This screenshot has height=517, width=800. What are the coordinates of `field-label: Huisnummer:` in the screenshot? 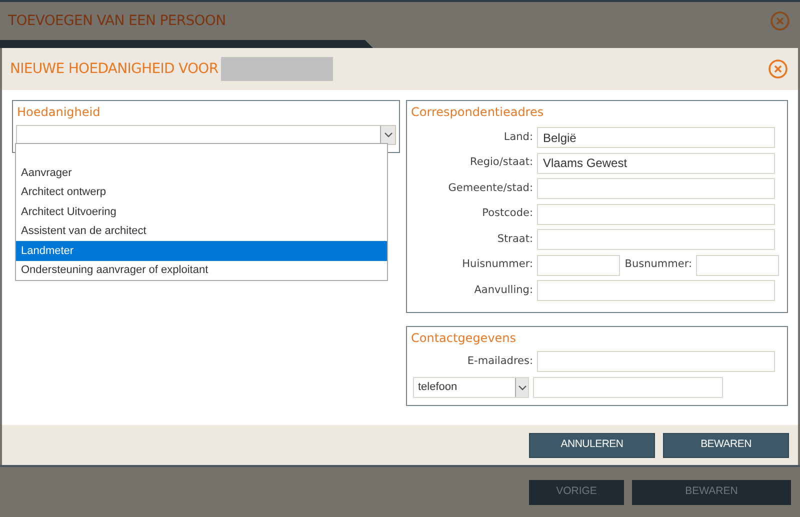 It's located at (497, 264).